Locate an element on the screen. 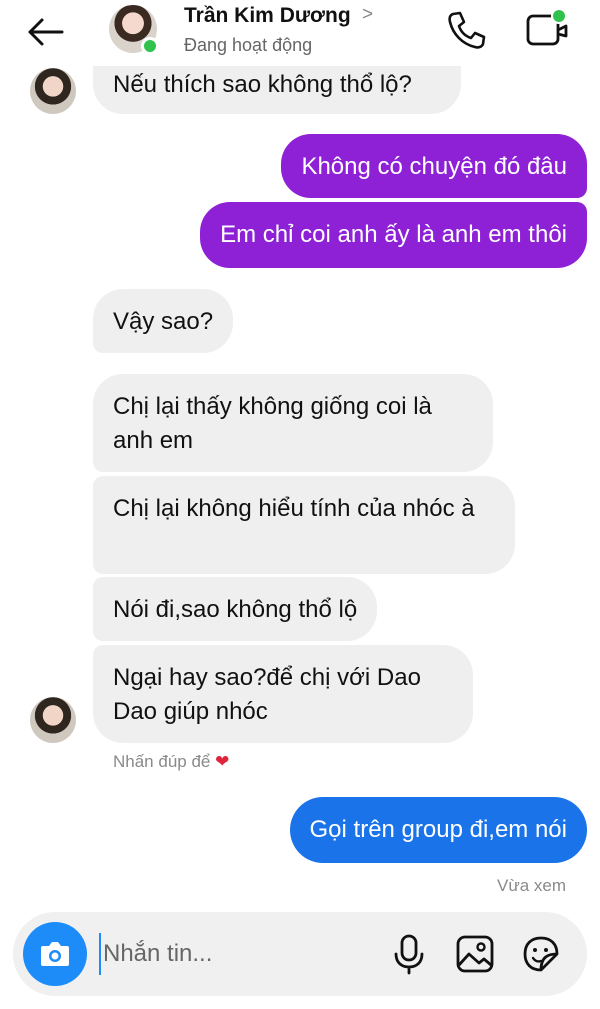 The image size is (600, 1009). video-call-icon is located at coordinates (547, 27).